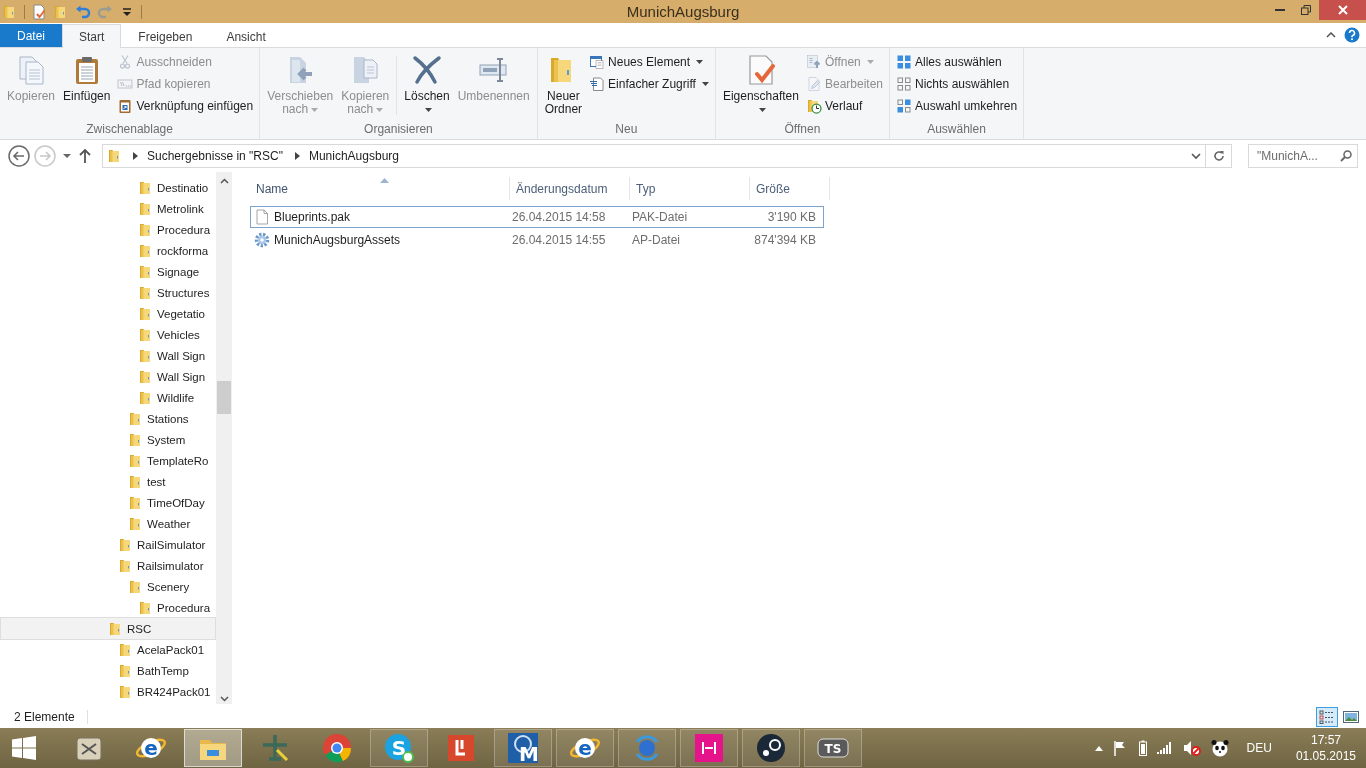 The width and height of the screenshot is (1366, 768). I want to click on restore-icon, so click(1306, 10).